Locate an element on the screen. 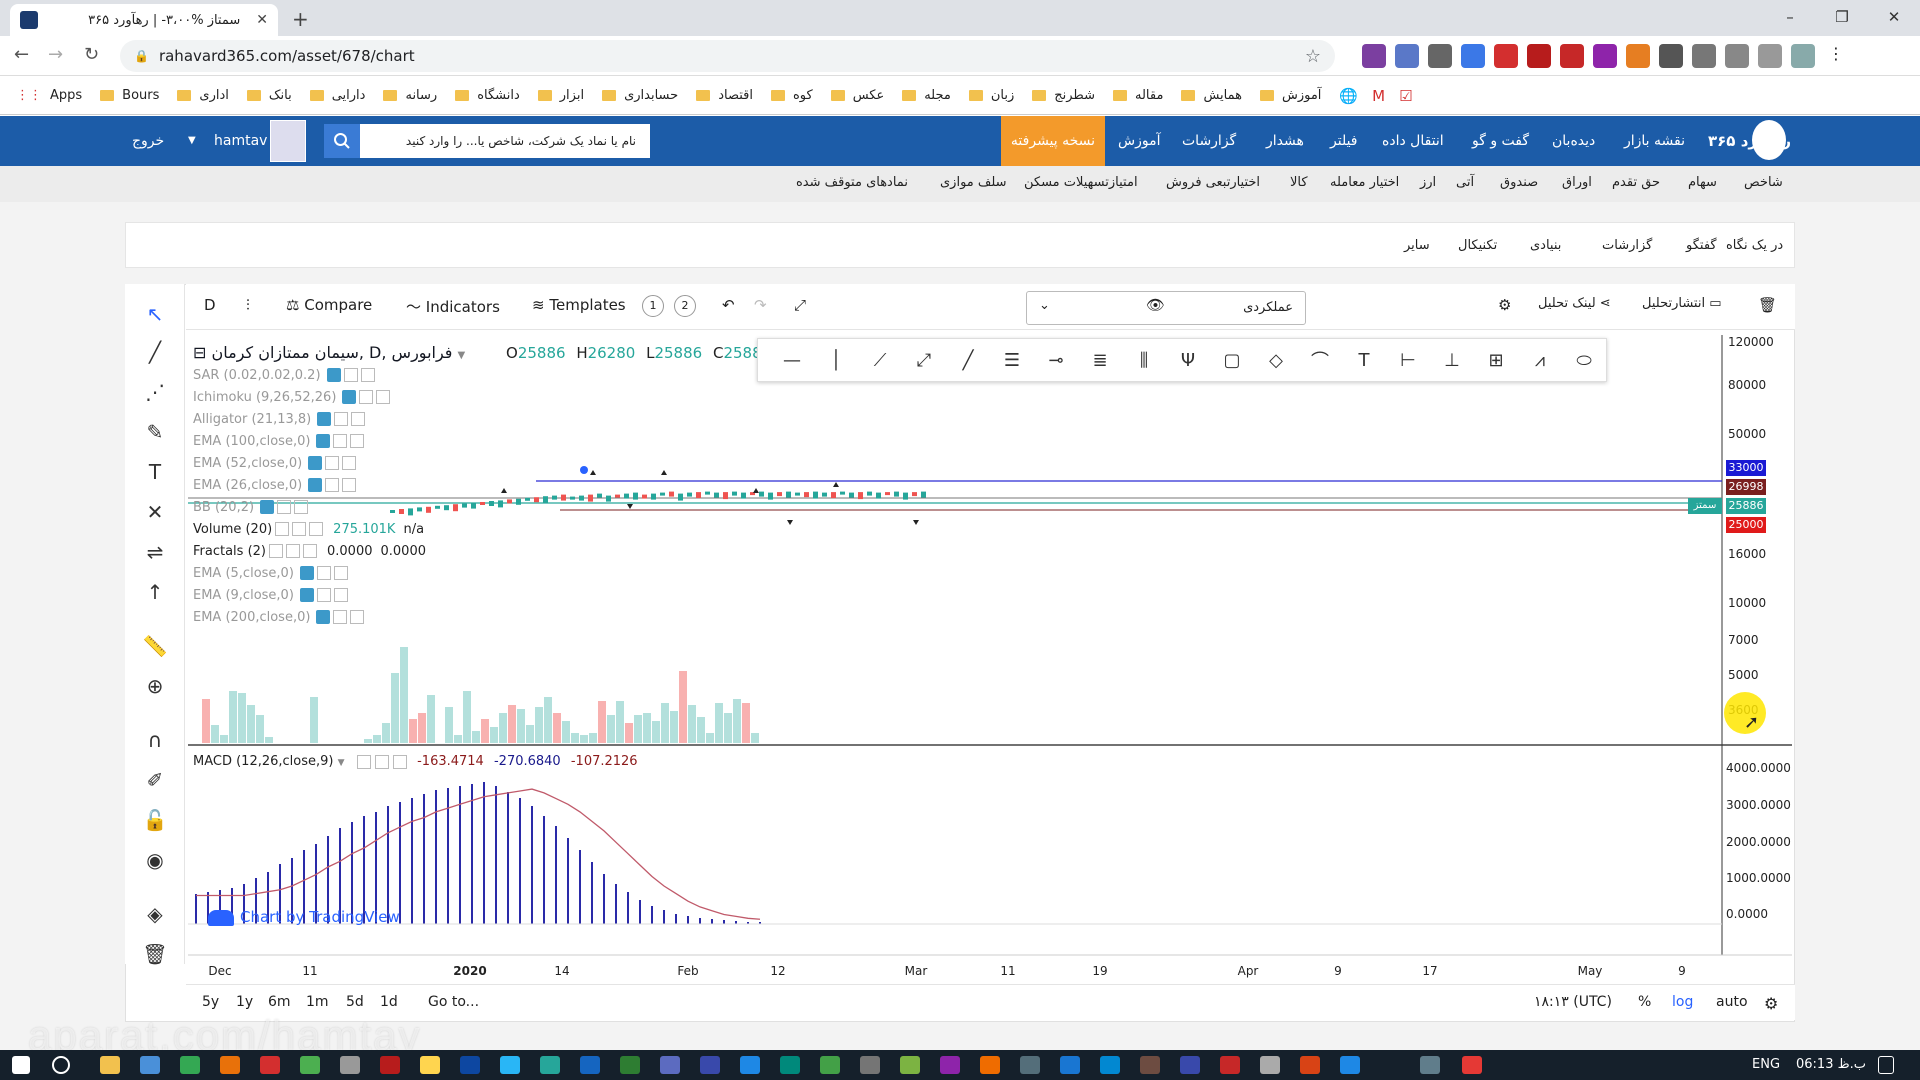 The width and height of the screenshot is (1920, 1080). notifications-icon is located at coordinates (1886, 1065).